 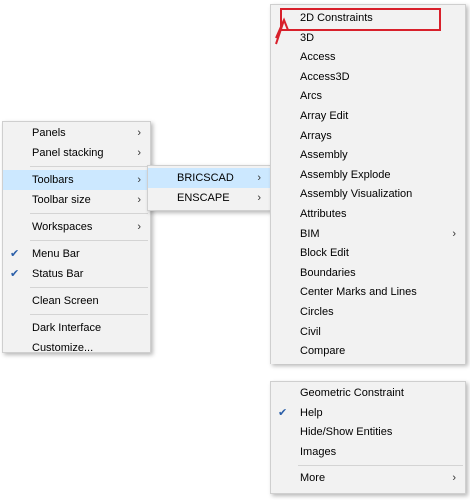 What do you see at coordinates (358, 292) in the screenshot?
I see `menu-item-label: Center Marks and Lines` at bounding box center [358, 292].